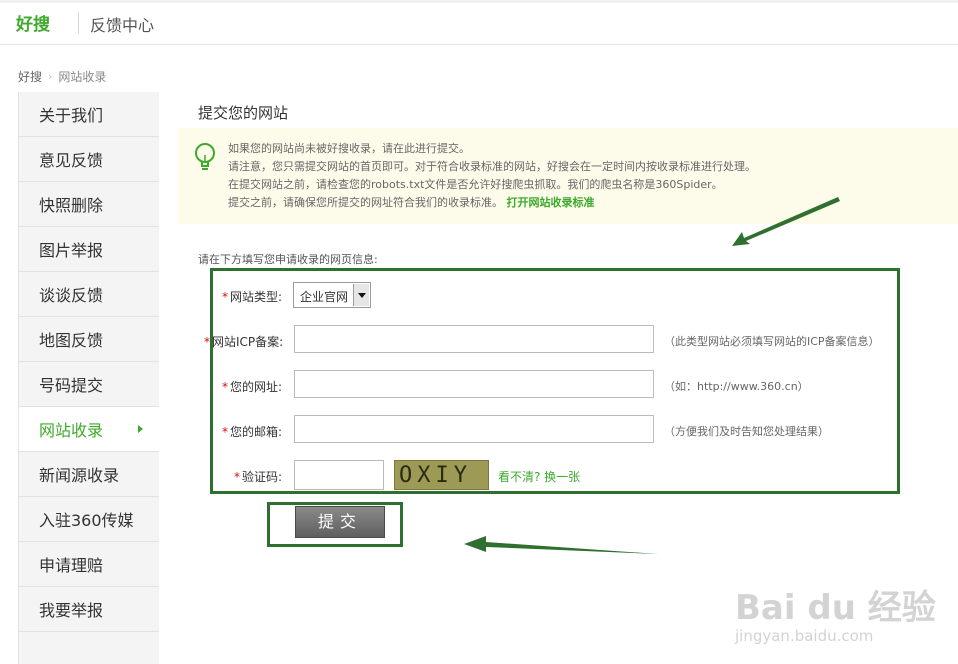 The image size is (958, 664). What do you see at coordinates (71, 430) in the screenshot?
I see `sidebar-item-label: 网站收录` at bounding box center [71, 430].